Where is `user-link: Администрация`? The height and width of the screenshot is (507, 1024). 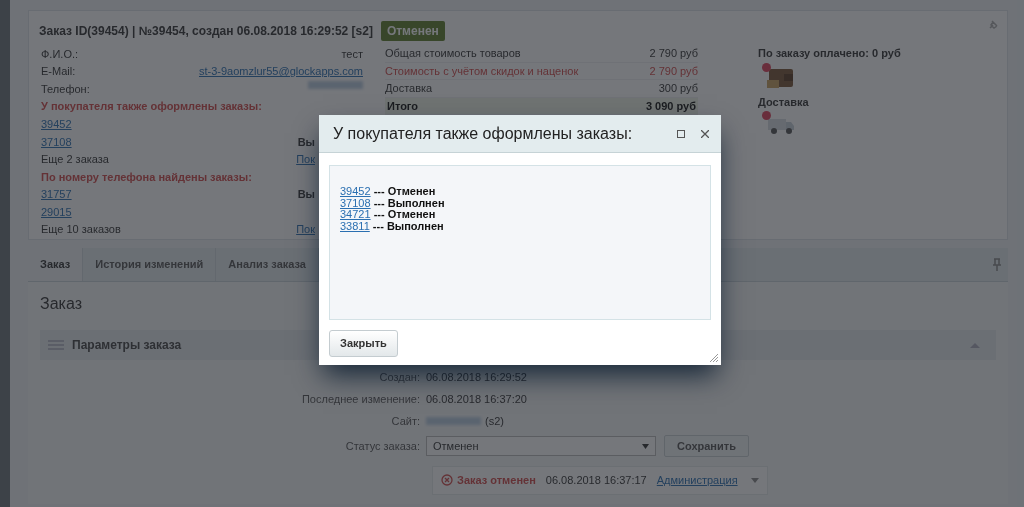
user-link: Администрация is located at coordinates (697, 480).